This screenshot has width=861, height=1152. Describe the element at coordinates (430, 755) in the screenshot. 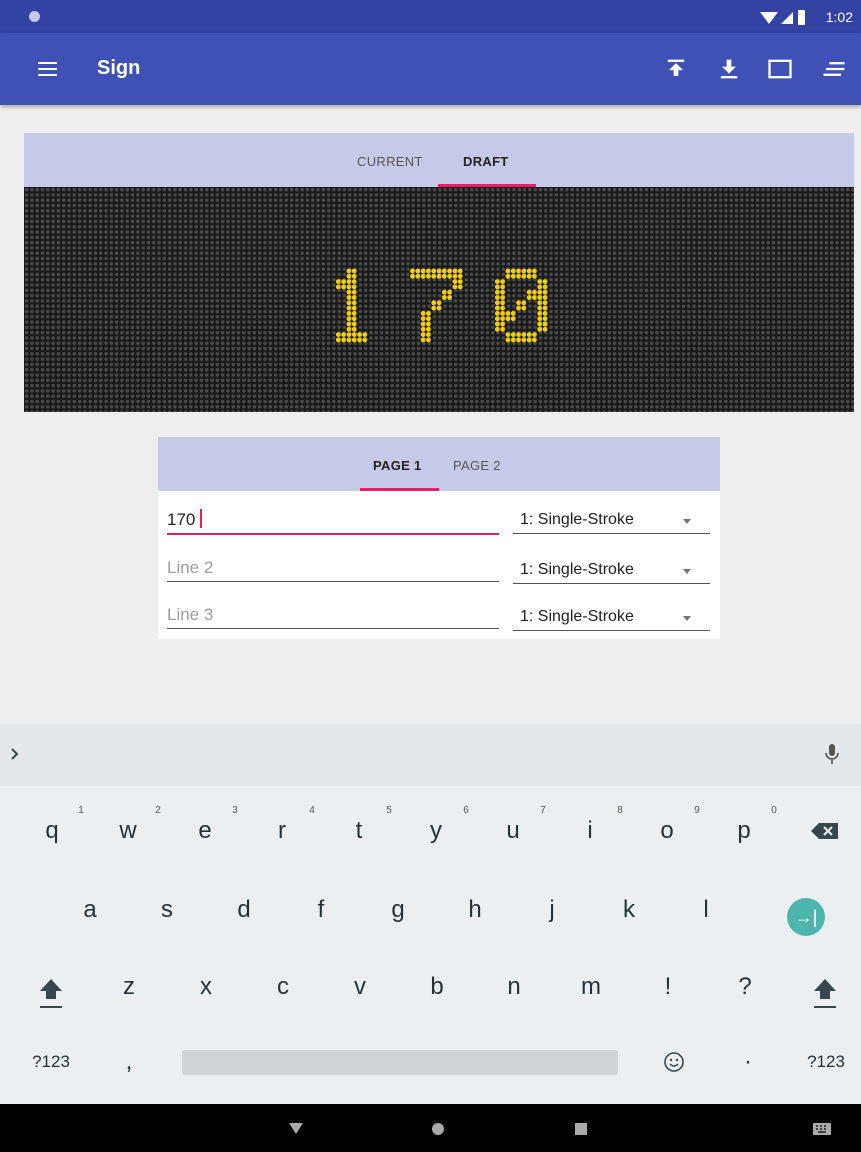

I see `suggestion-strip` at that location.